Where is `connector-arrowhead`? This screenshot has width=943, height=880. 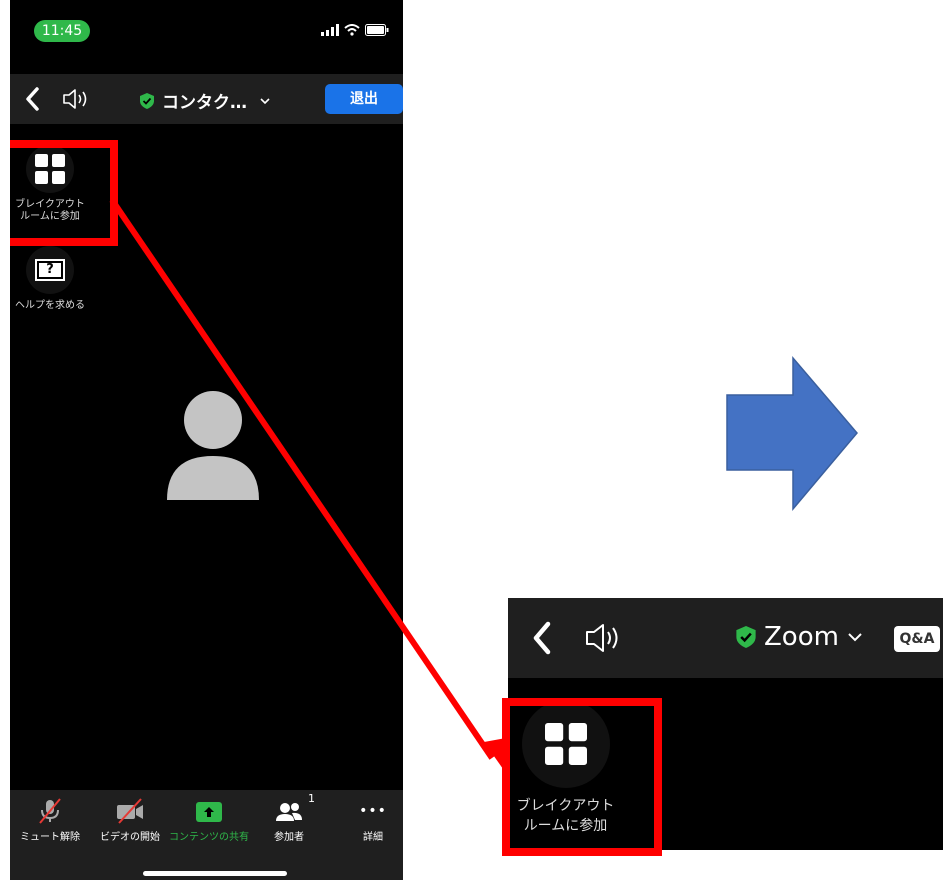
connector-arrowhead is located at coordinates (496, 757).